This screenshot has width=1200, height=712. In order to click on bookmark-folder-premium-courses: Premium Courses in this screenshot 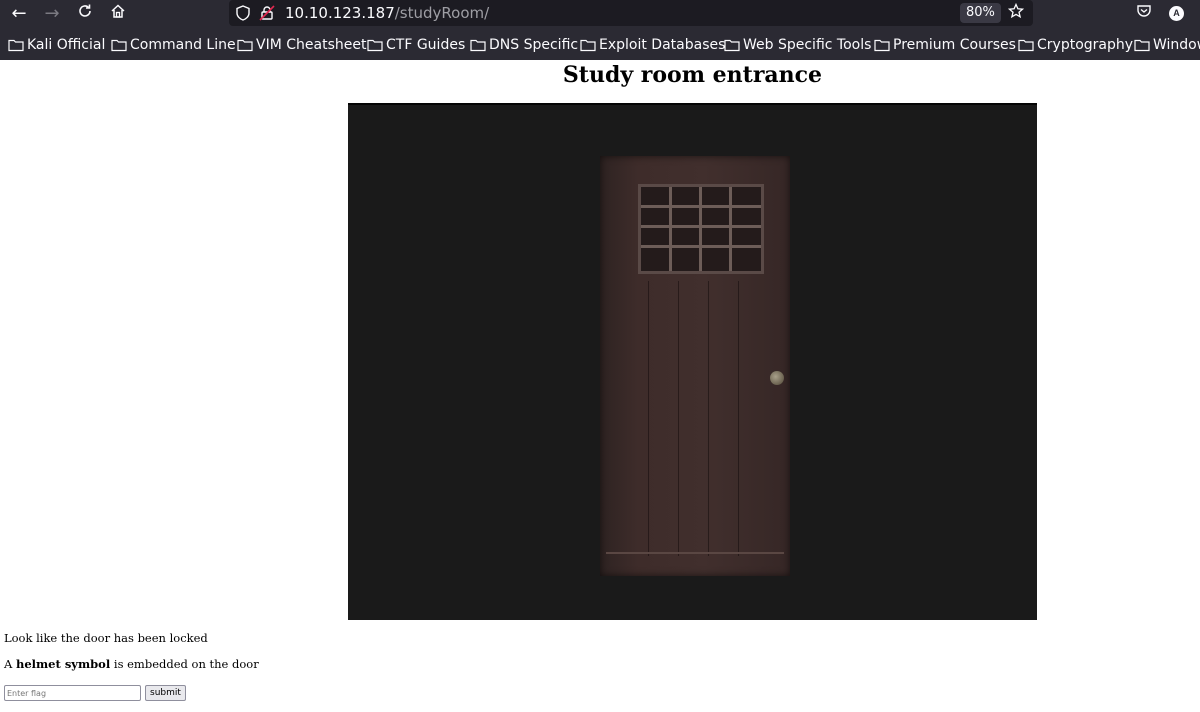, I will do `click(945, 45)`.